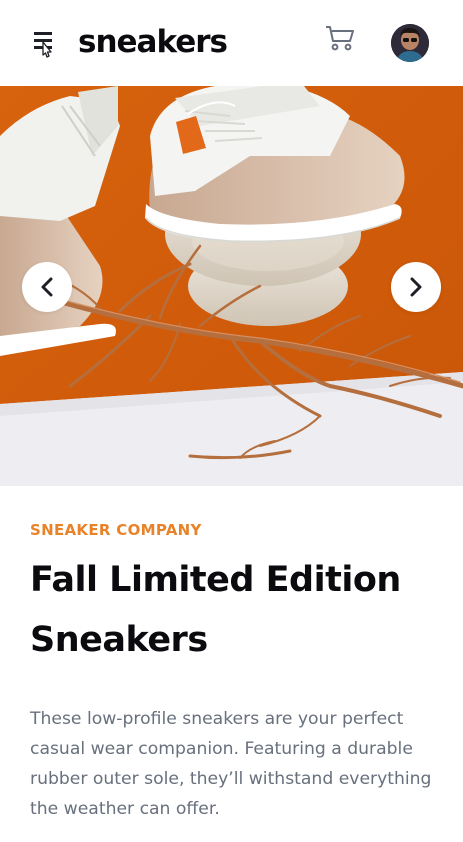  I want to click on cart-button, so click(340, 38).